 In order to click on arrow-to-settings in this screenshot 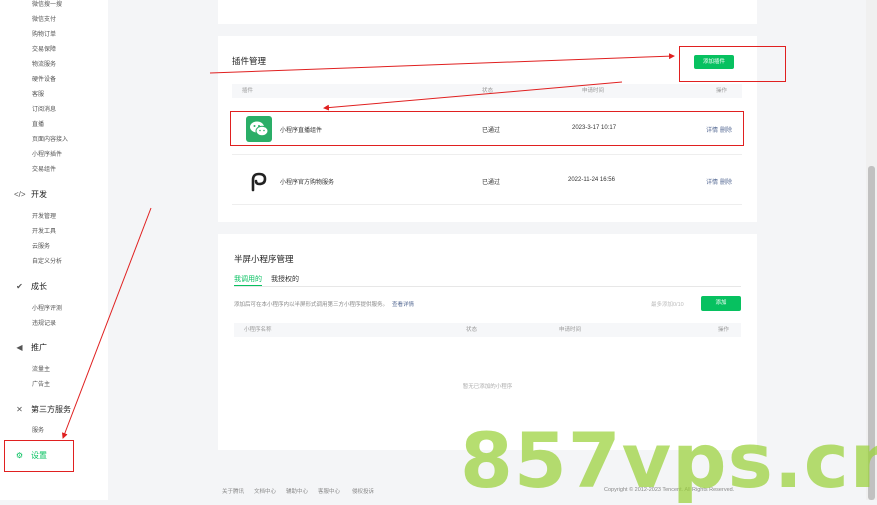, I will do `click(106, 323)`.